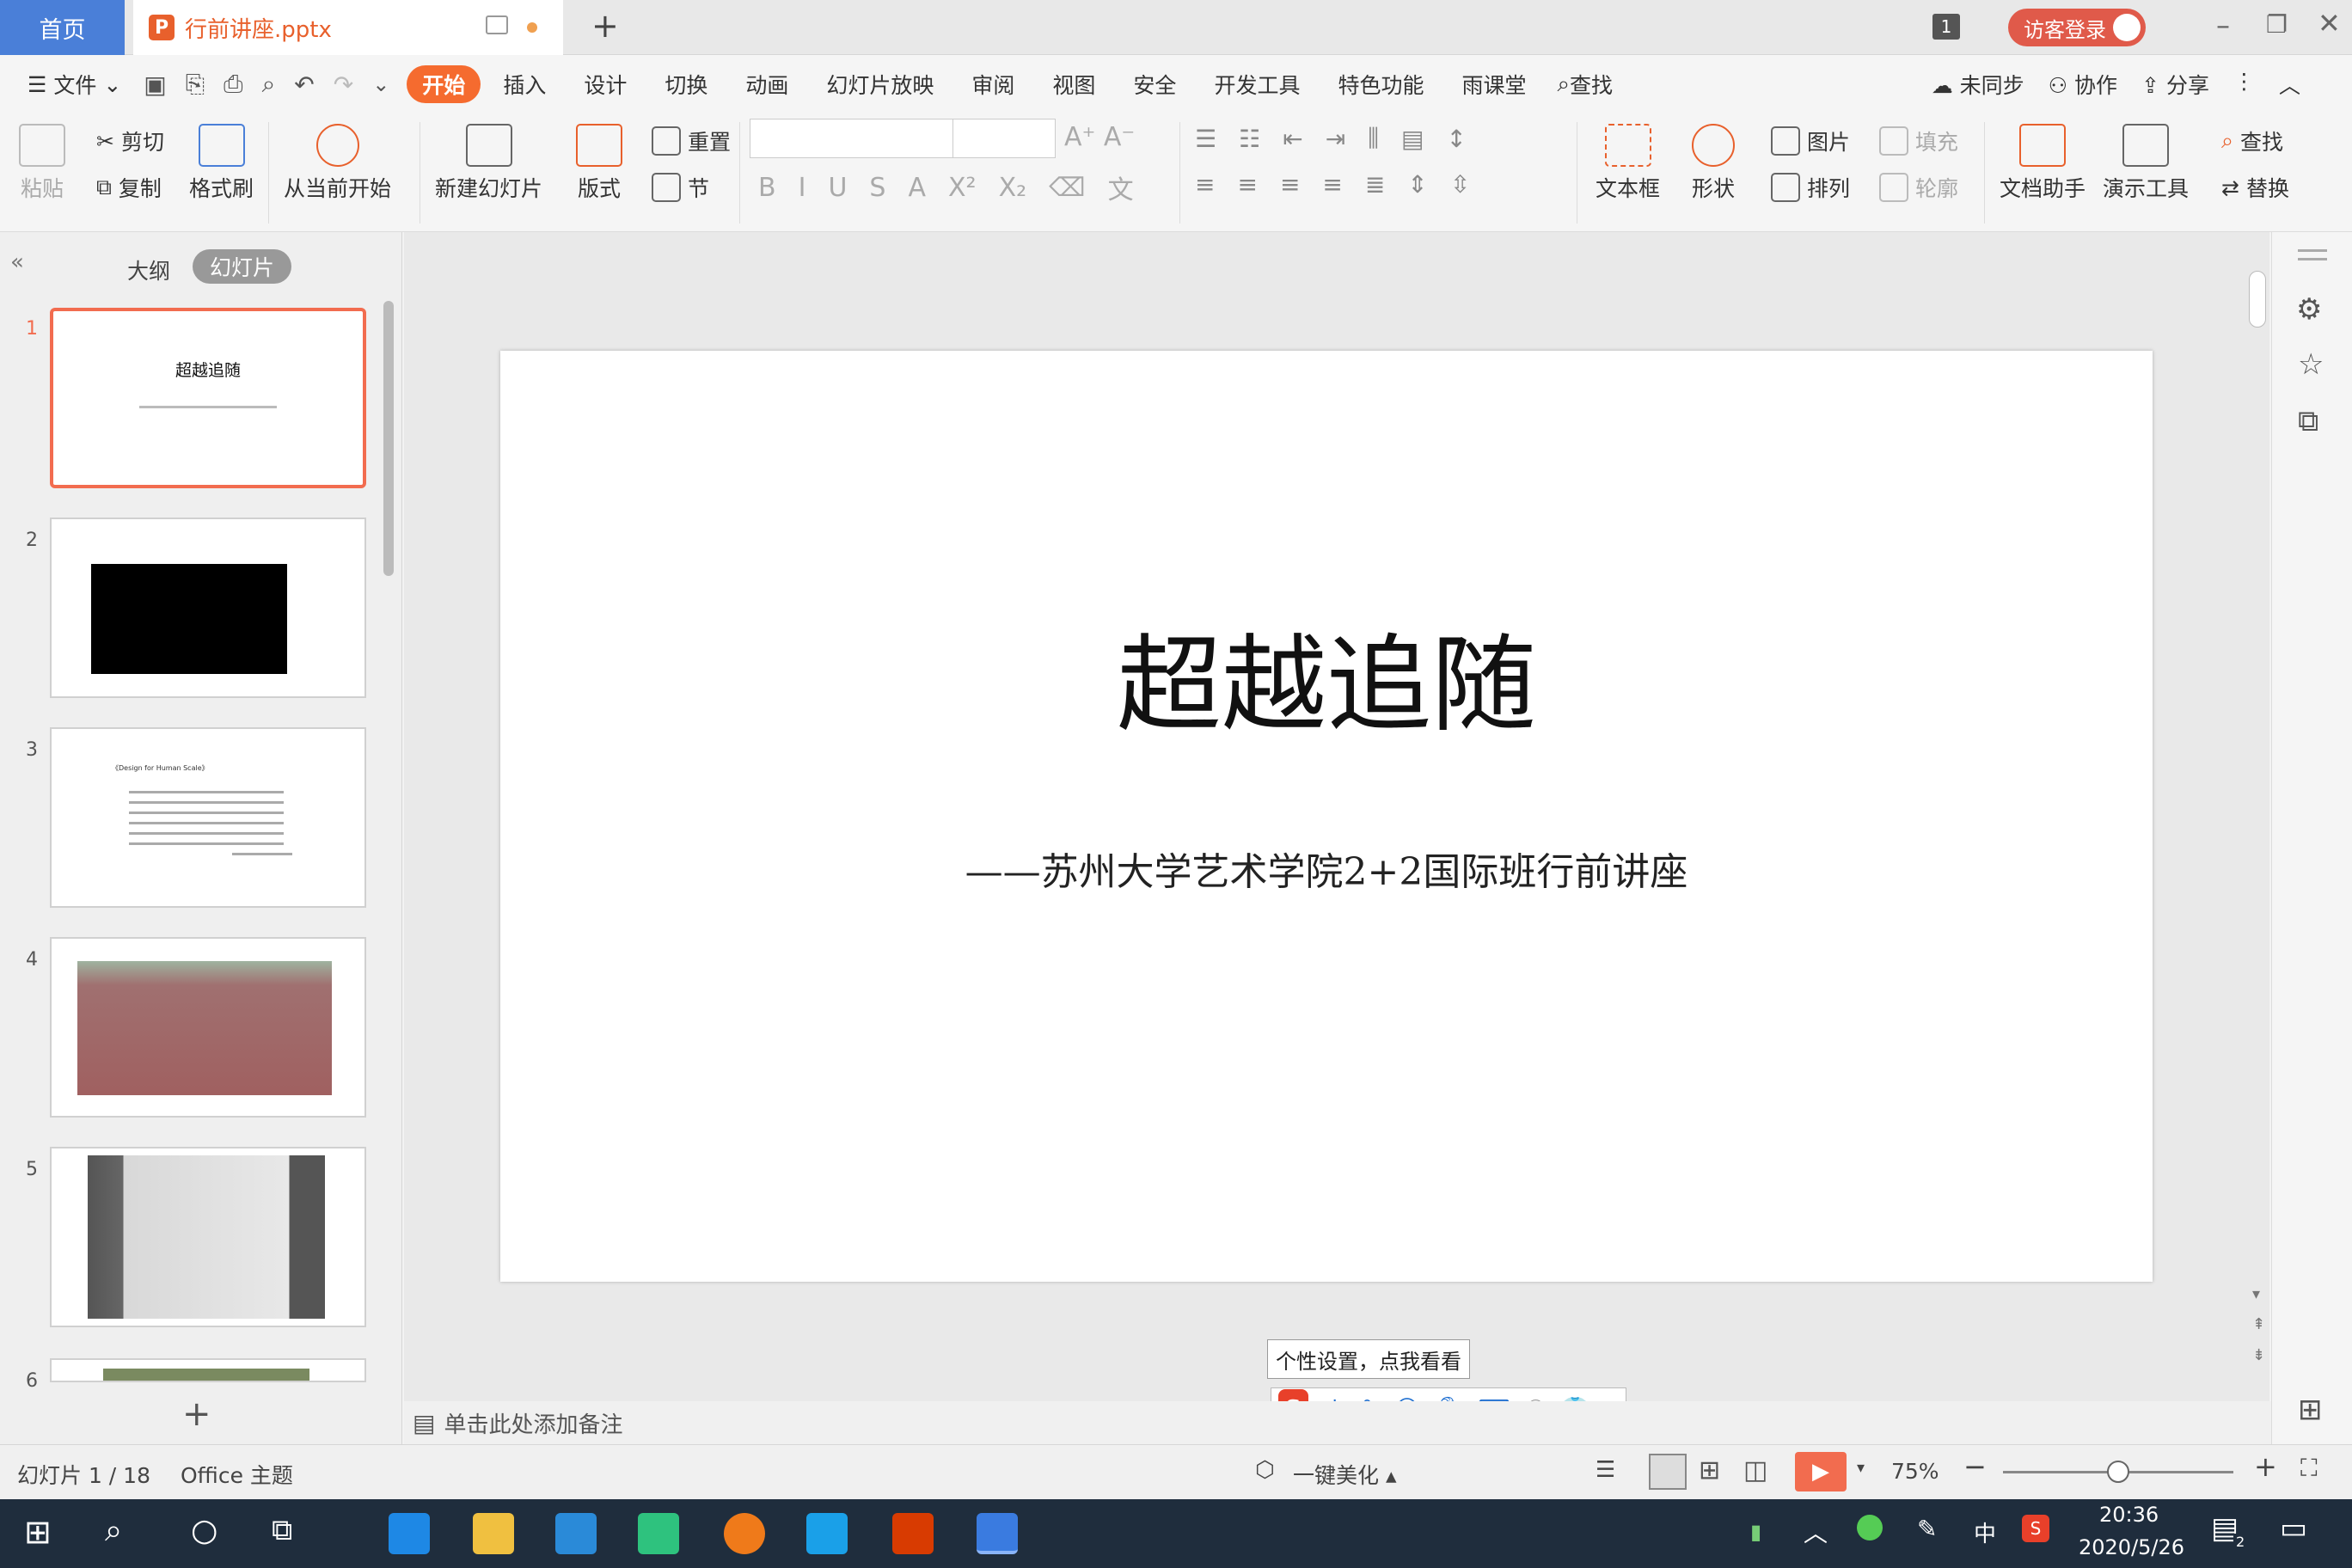 The image size is (2352, 1568). What do you see at coordinates (880, 84) in the screenshot?
I see `menu-tab-5: 幻灯片放映` at bounding box center [880, 84].